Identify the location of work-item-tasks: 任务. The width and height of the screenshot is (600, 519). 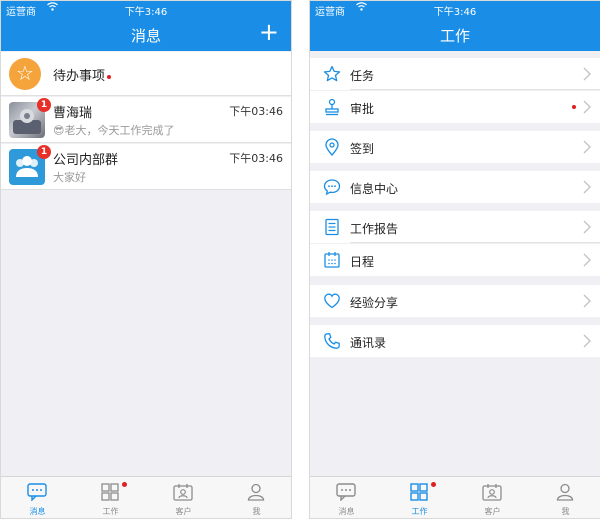
(455, 74).